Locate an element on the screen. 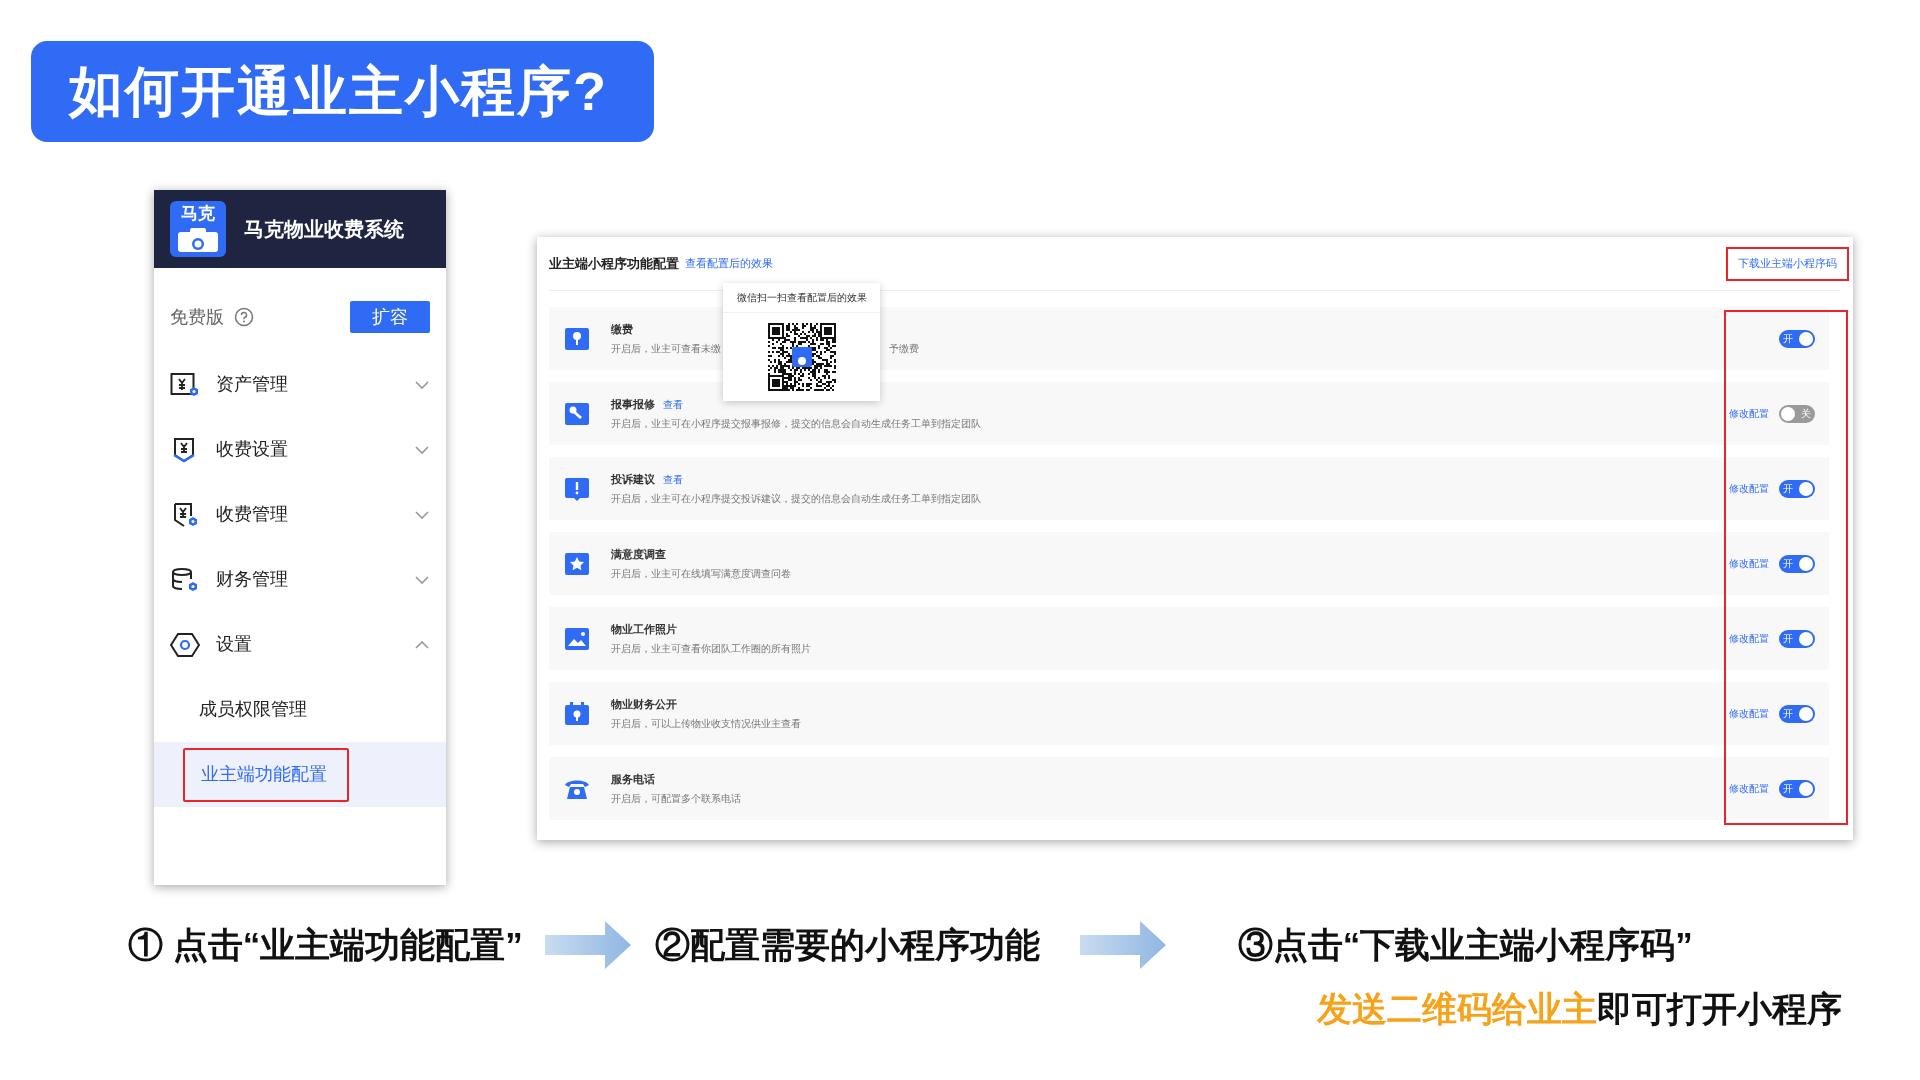  menu-label: 收费设置 is located at coordinates (252, 449).